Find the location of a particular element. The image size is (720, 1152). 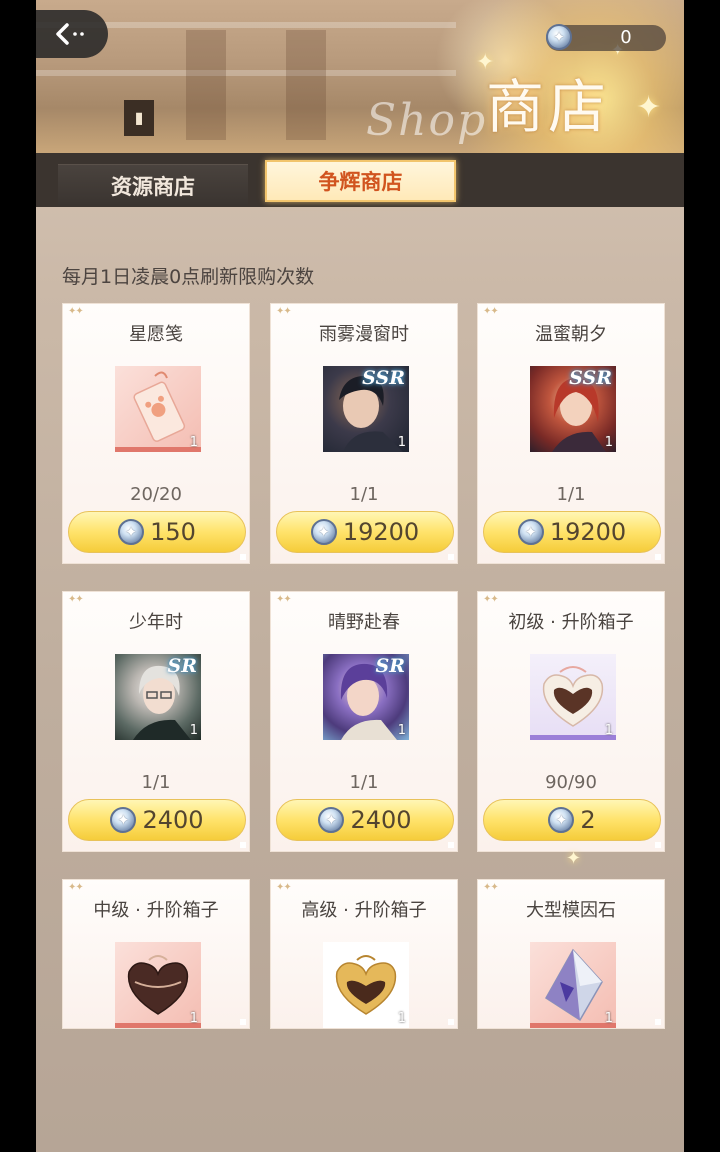

envelope-icon is located at coordinates (159, 406).